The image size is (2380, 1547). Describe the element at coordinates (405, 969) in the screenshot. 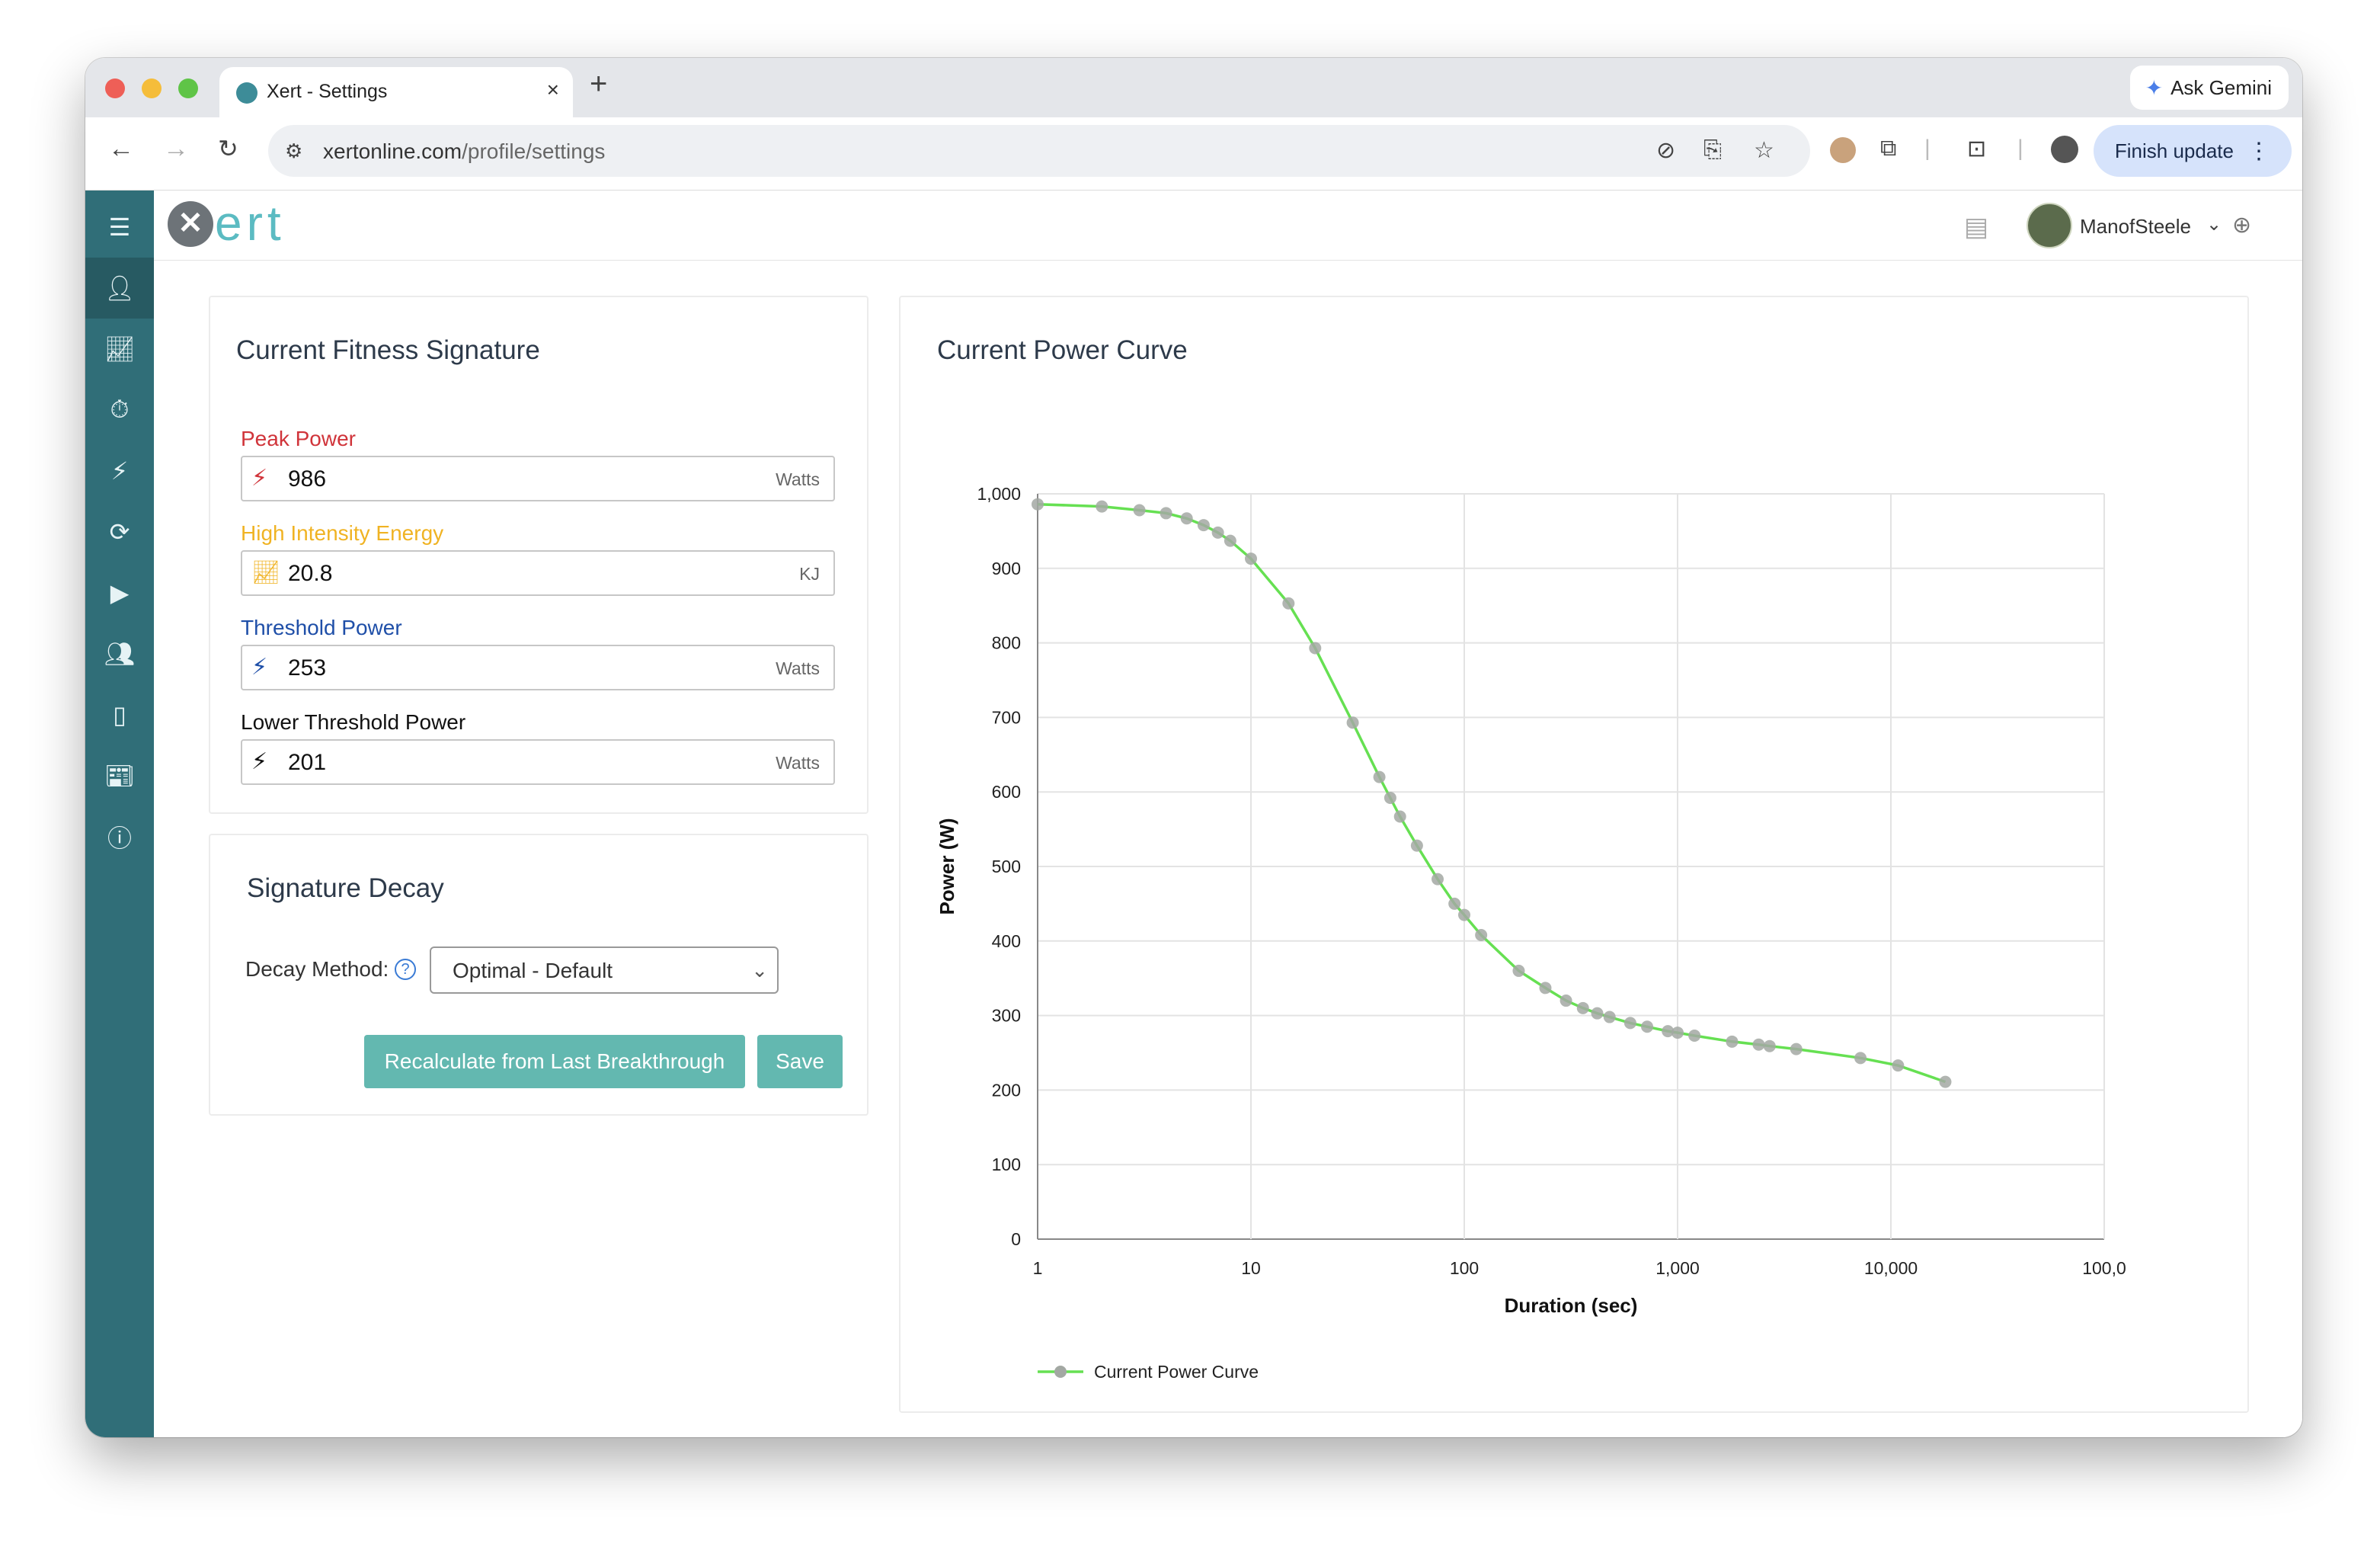

I see `help-question-icon: ?` at that location.